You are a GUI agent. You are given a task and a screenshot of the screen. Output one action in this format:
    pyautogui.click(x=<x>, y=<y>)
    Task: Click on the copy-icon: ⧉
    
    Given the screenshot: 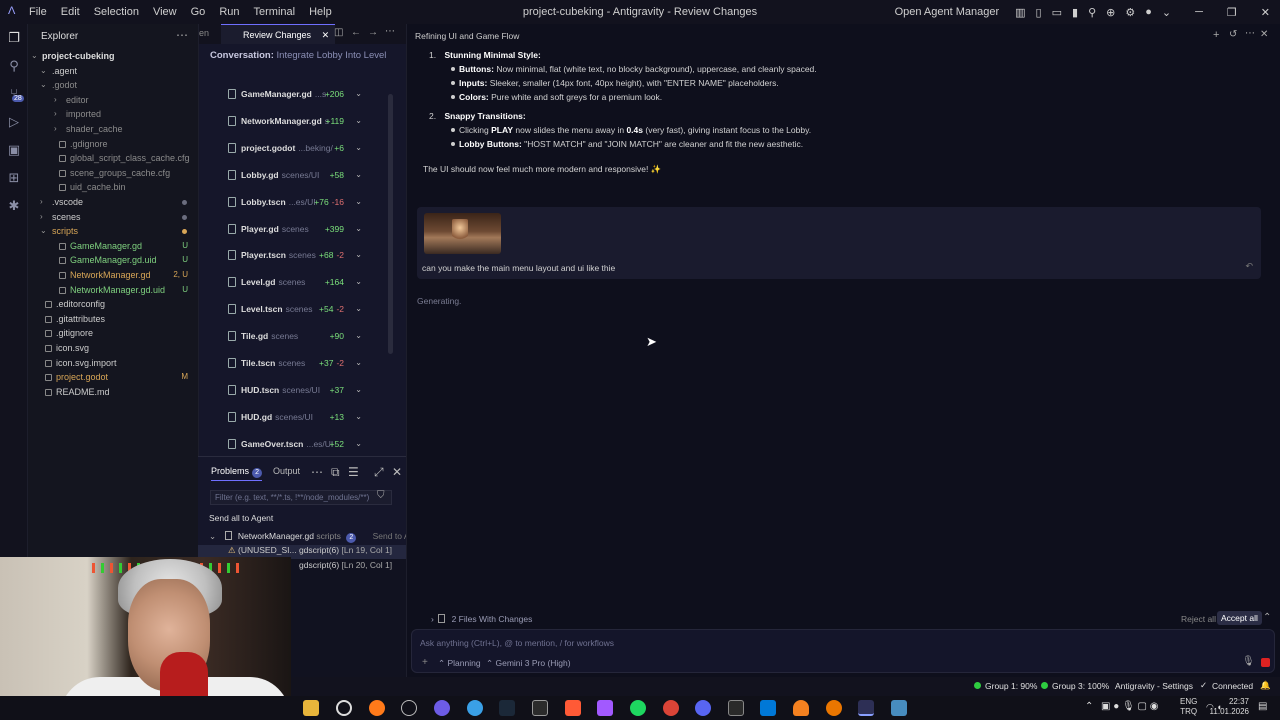 What is the action you would take?
    pyautogui.click(x=335, y=472)
    